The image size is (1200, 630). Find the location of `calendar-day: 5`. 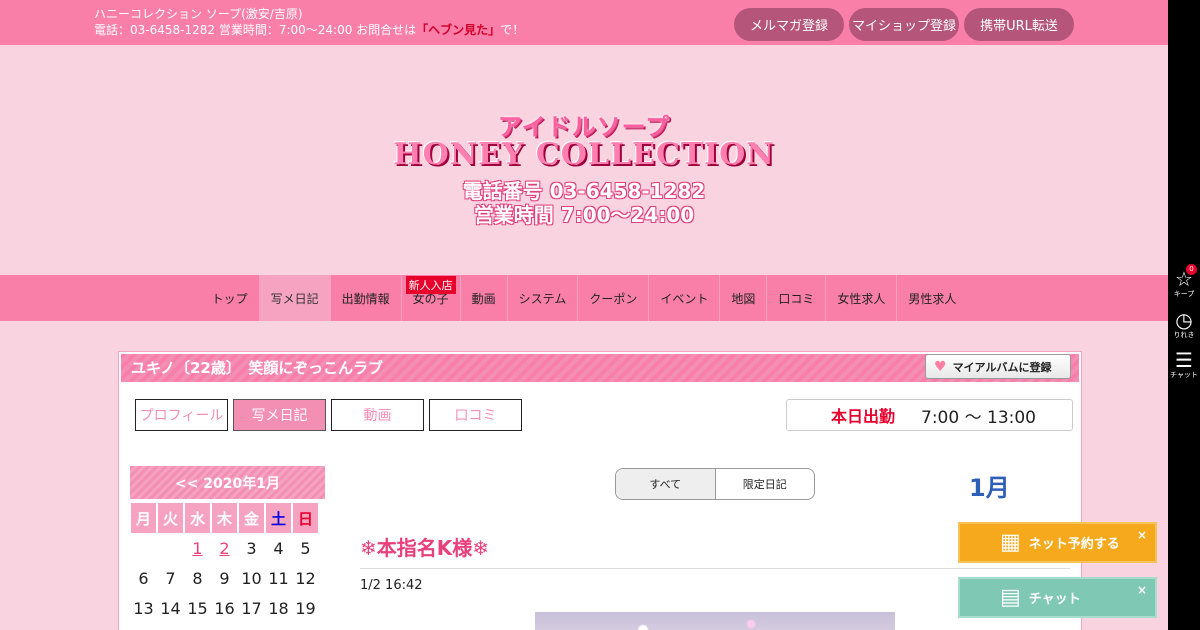

calendar-day: 5 is located at coordinates (305, 548).